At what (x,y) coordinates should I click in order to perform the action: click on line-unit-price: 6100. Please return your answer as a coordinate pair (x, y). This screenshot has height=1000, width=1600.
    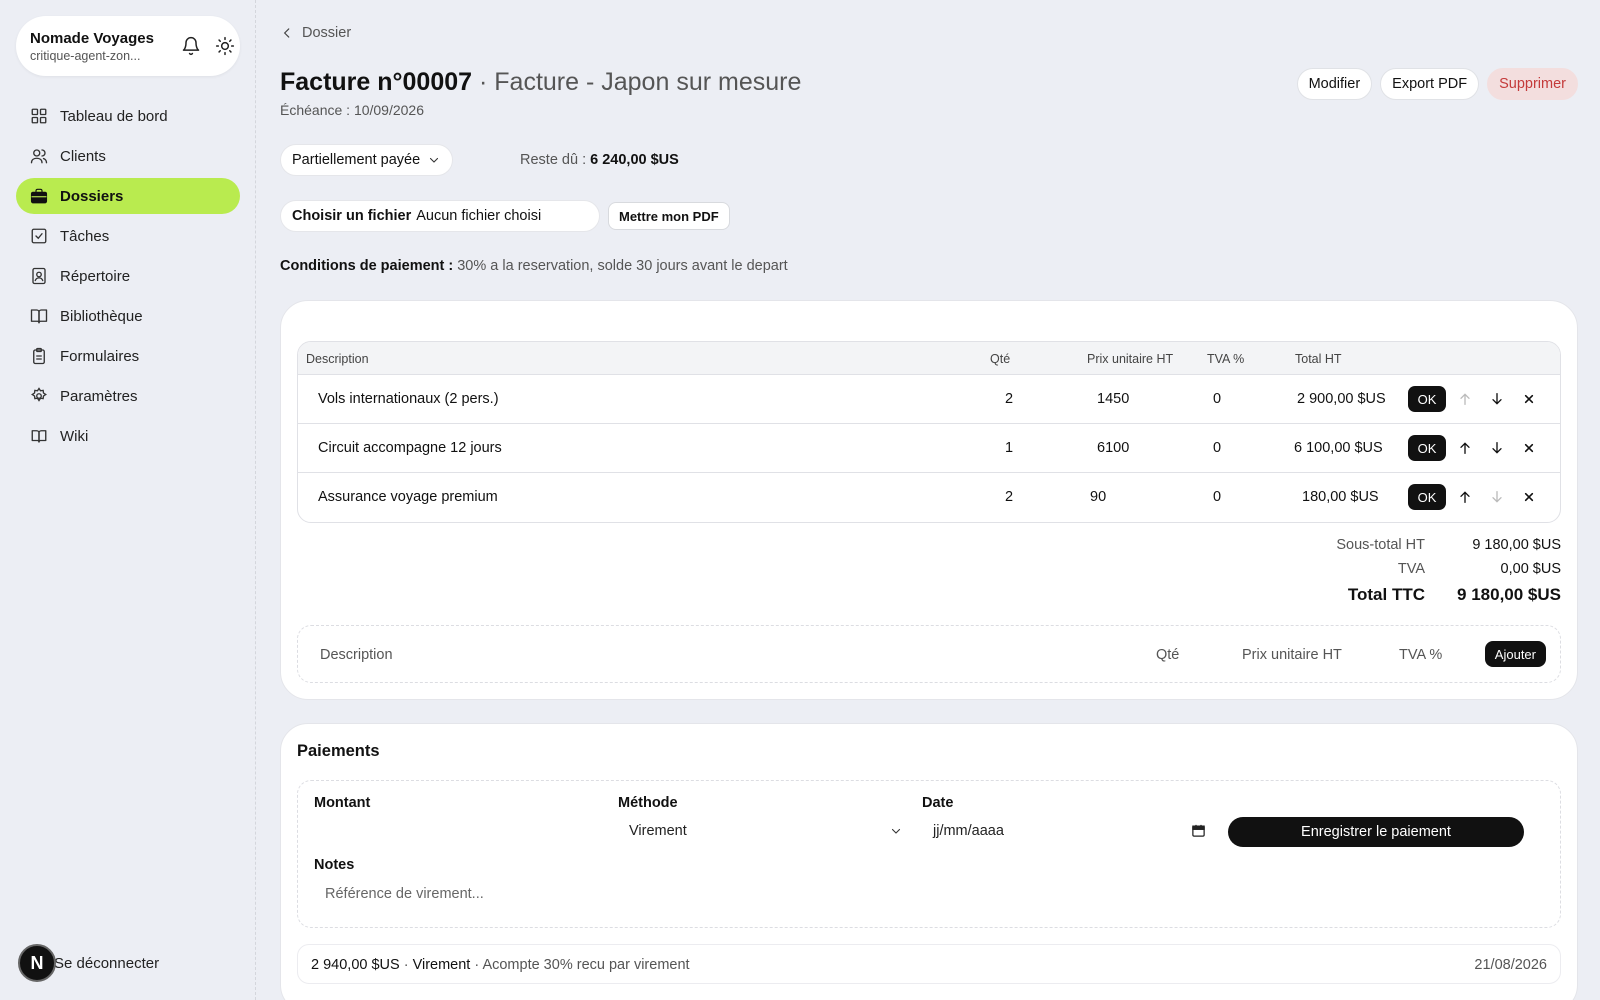
    Looking at the image, I should click on (1113, 448).